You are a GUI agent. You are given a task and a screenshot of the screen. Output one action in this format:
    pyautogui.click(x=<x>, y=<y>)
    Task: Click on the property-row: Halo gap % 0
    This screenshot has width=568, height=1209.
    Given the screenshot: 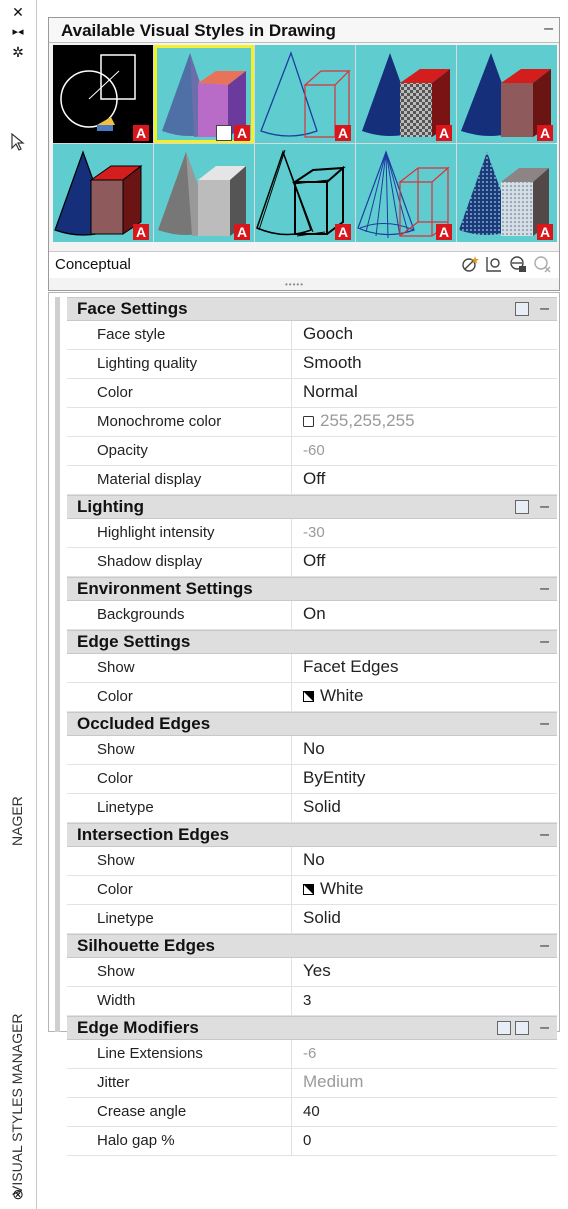 What is the action you would take?
    pyautogui.click(x=312, y=1141)
    